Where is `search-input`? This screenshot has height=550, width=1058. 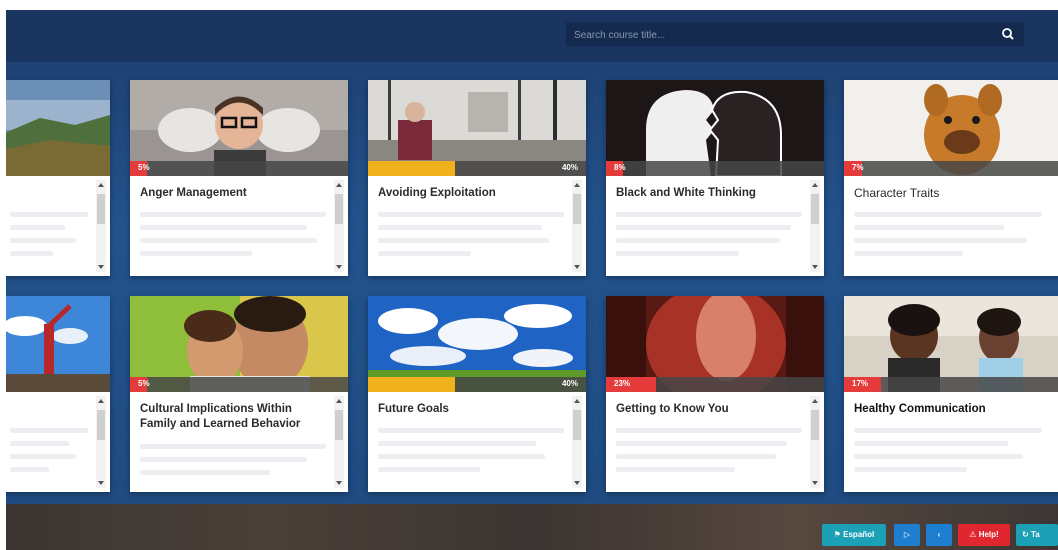
search-input is located at coordinates (774, 35).